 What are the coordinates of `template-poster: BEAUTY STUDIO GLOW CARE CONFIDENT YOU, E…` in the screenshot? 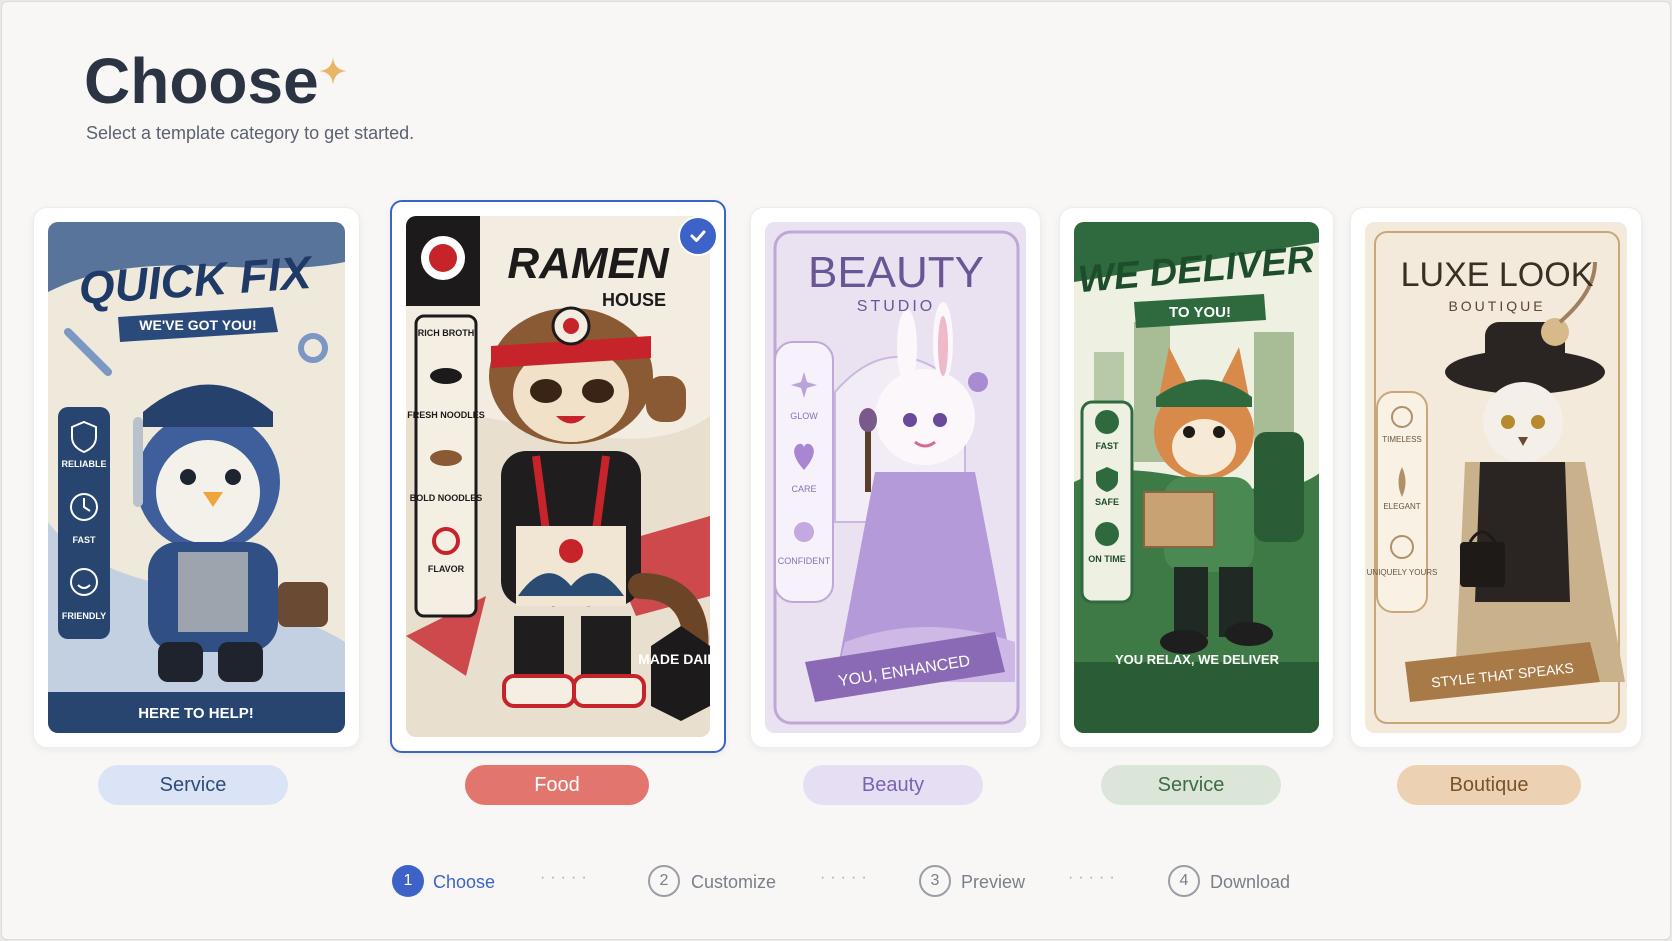 It's located at (895, 477).